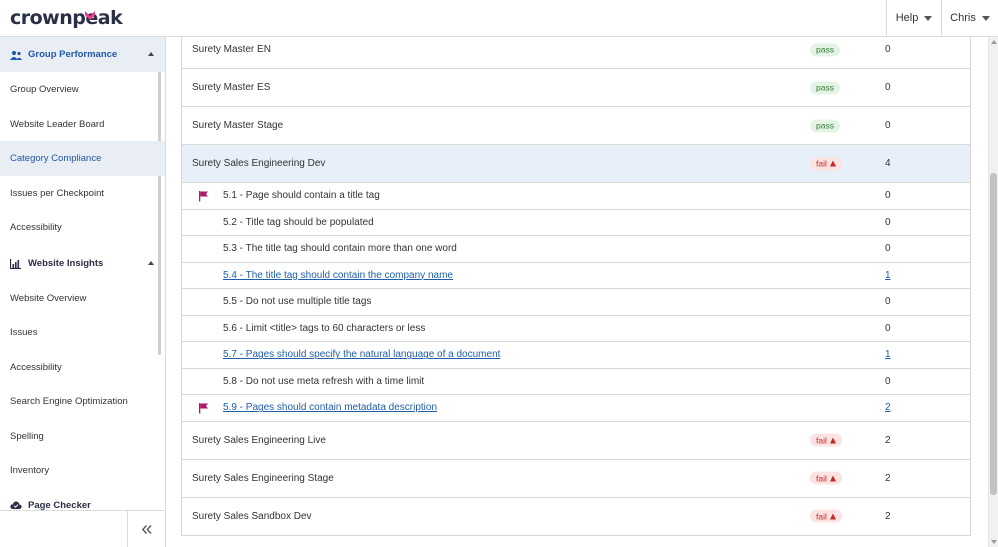 The height and width of the screenshot is (547, 998). I want to click on caret-down-icon, so click(985, 18).